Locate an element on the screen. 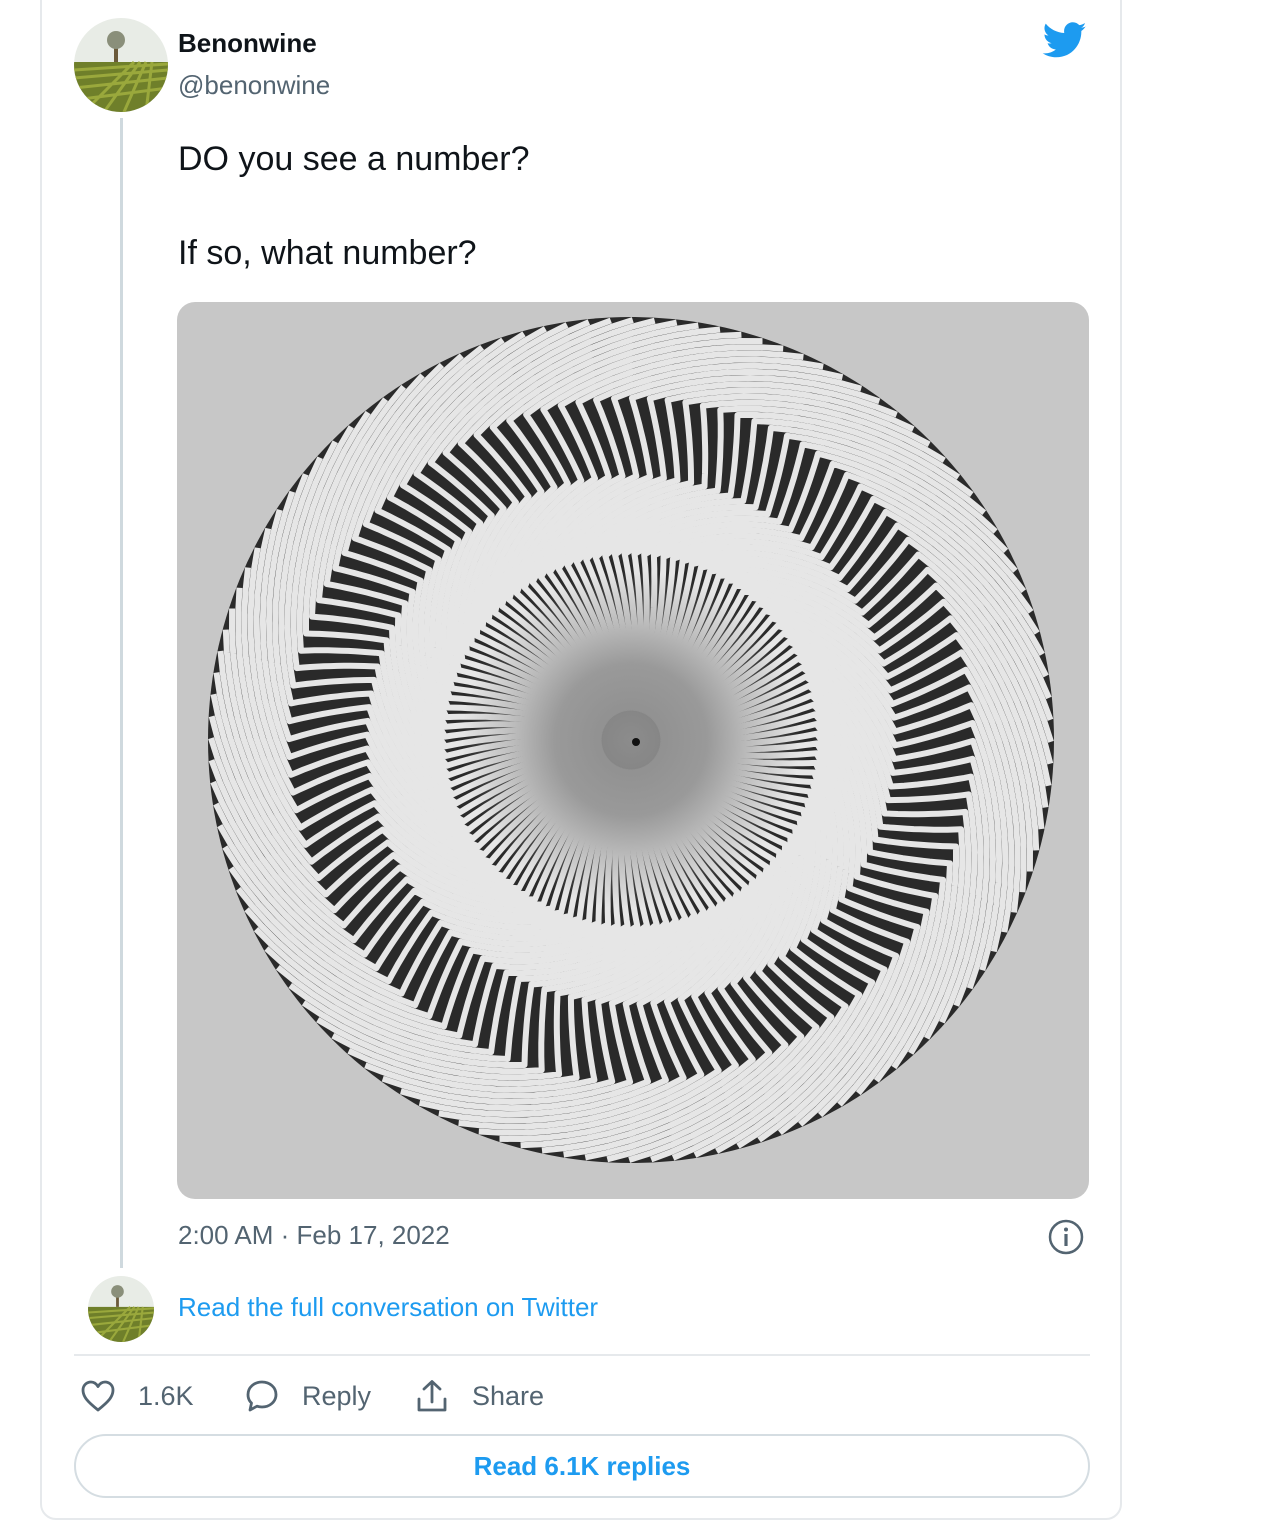 The width and height of the screenshot is (1280, 1520). like-count: 1.6K is located at coordinates (166, 1395).